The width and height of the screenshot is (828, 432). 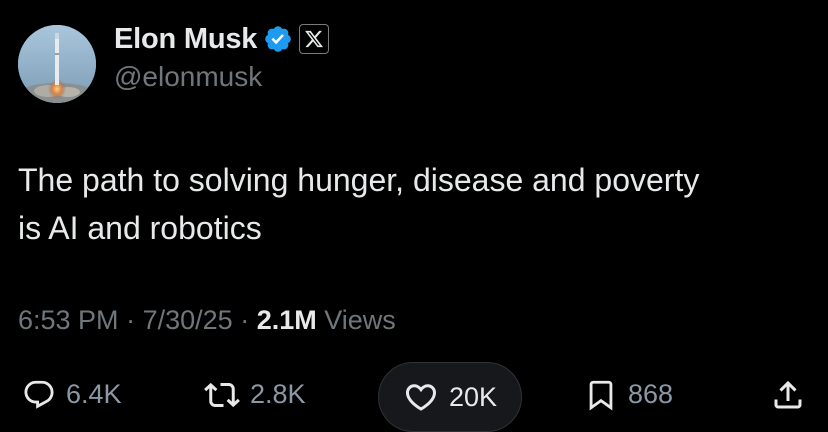 I want to click on bookmark-icon, so click(x=601, y=395).